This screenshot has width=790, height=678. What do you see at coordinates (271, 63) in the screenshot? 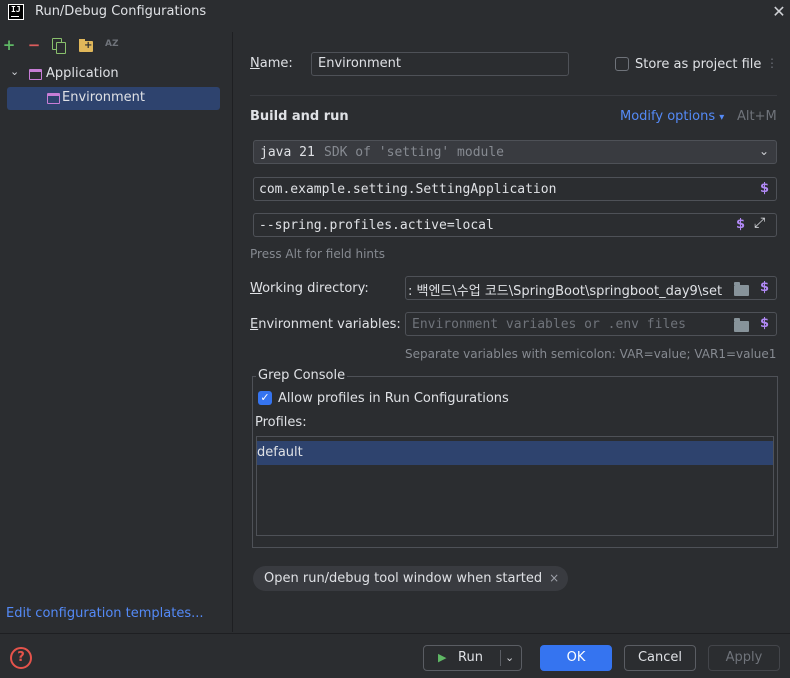
I see `name-label: Name:` at bounding box center [271, 63].